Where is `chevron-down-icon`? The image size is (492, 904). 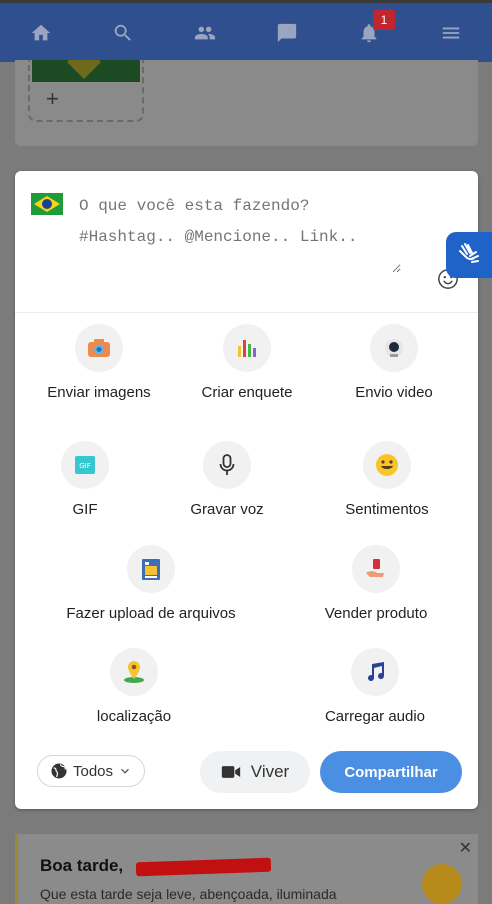
chevron-down-icon is located at coordinates (125, 771).